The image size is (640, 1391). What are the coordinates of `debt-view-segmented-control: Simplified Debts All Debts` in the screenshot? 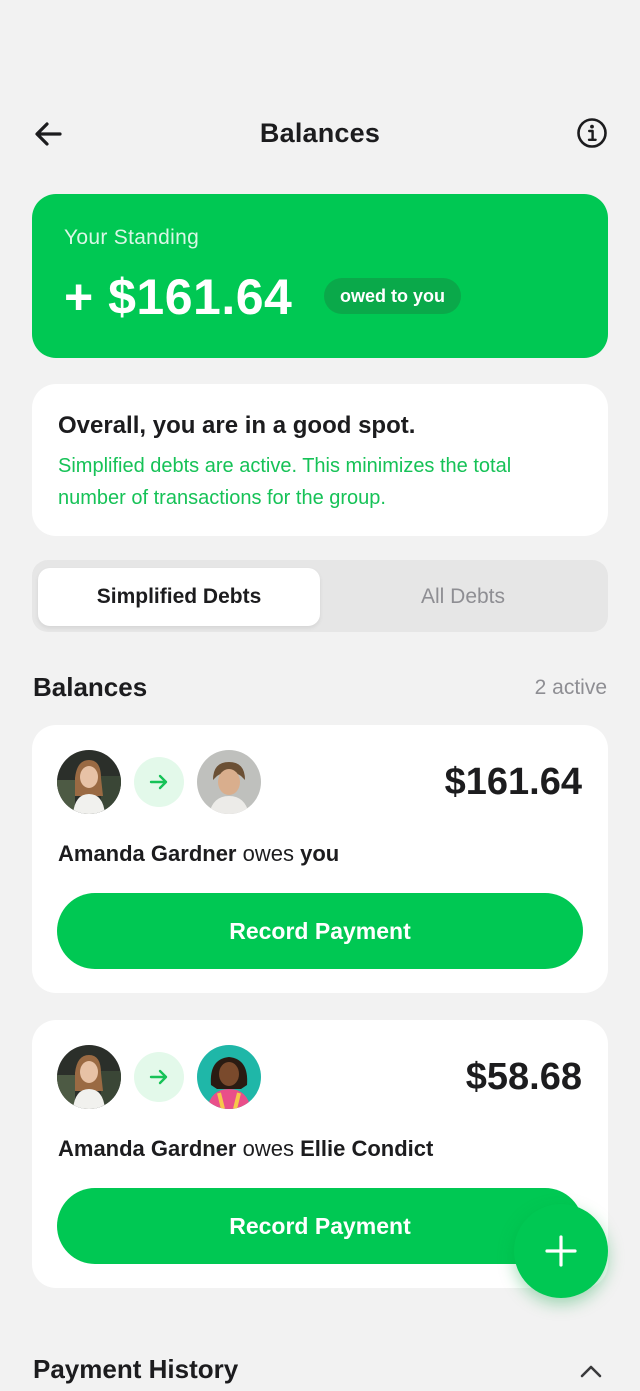 It's located at (320, 596).